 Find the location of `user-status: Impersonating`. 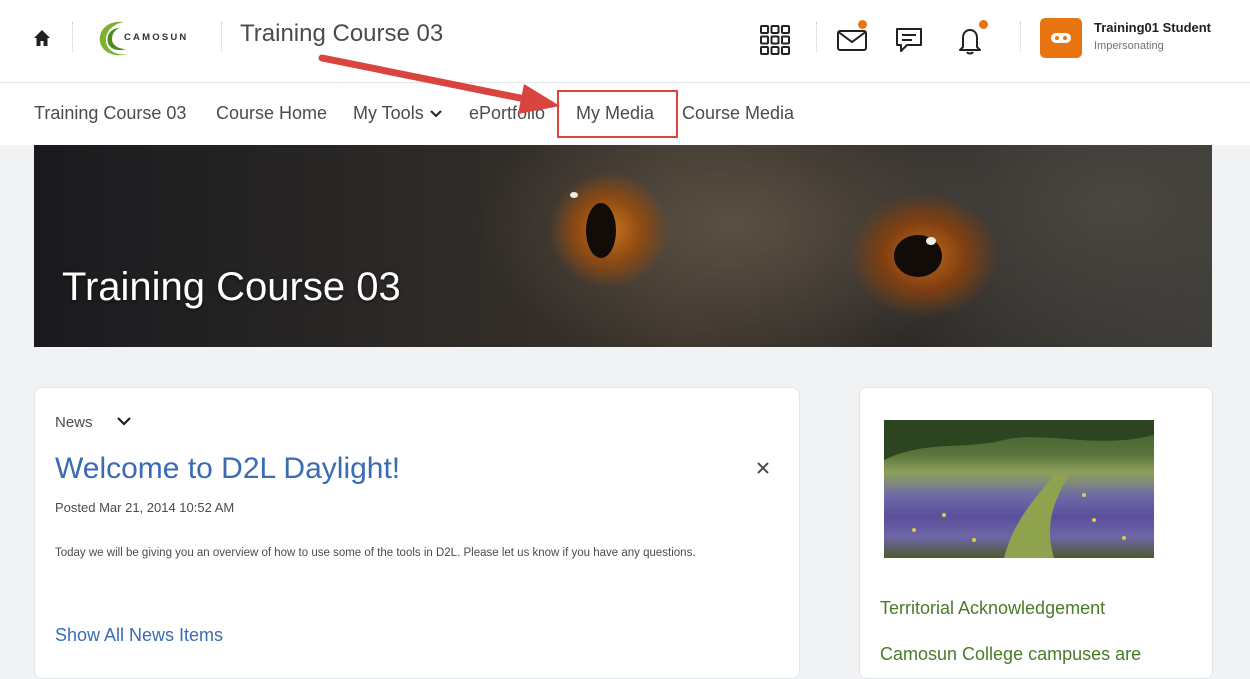

user-status: Impersonating is located at coordinates (1129, 46).